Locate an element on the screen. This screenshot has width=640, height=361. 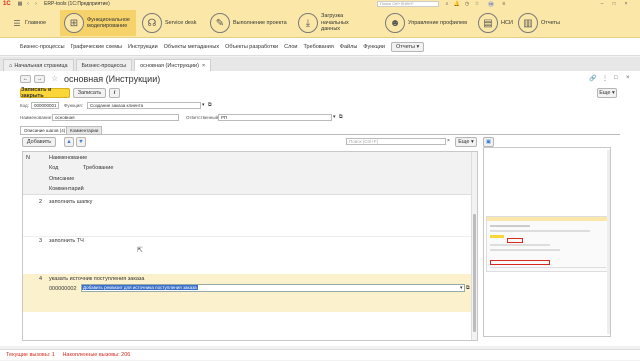
star-icon: ☆ is located at coordinates (477, 4).